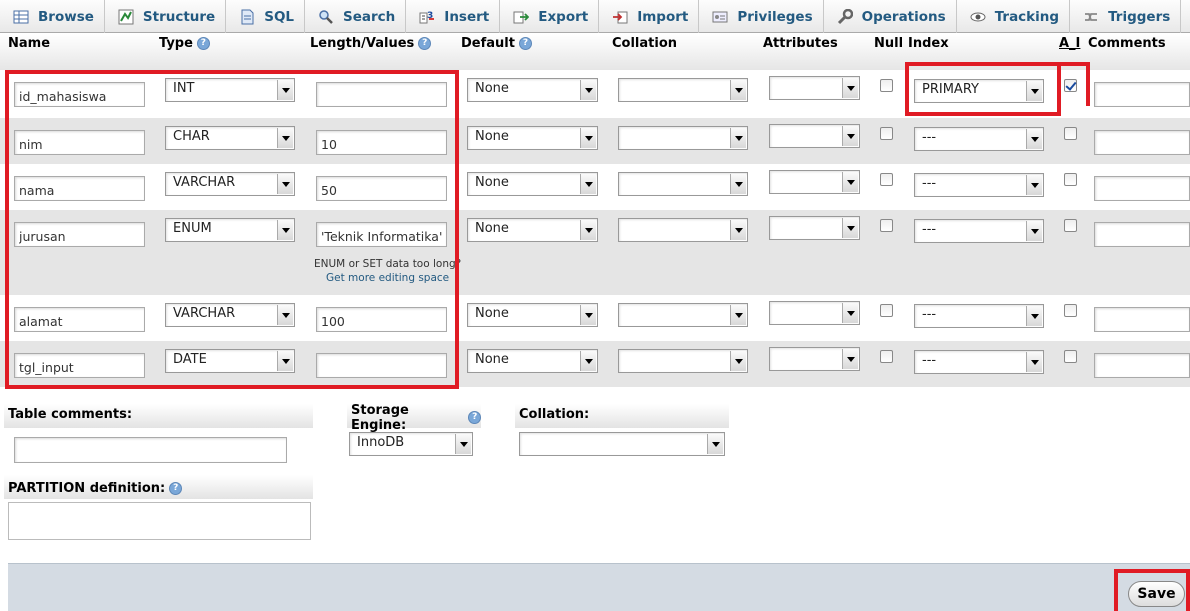 The height and width of the screenshot is (611, 1190). Describe the element at coordinates (411, 444) in the screenshot. I see `storage-engine-select: InnoDB` at that location.